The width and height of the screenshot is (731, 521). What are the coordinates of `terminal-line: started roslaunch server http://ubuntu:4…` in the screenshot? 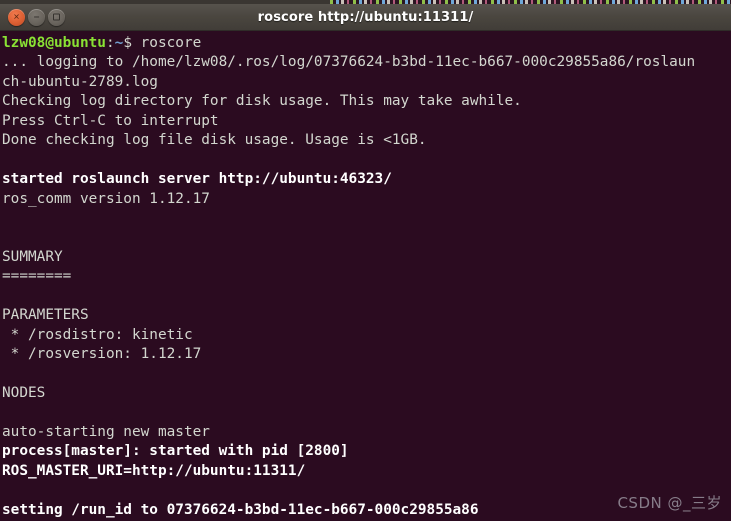 It's located at (197, 179).